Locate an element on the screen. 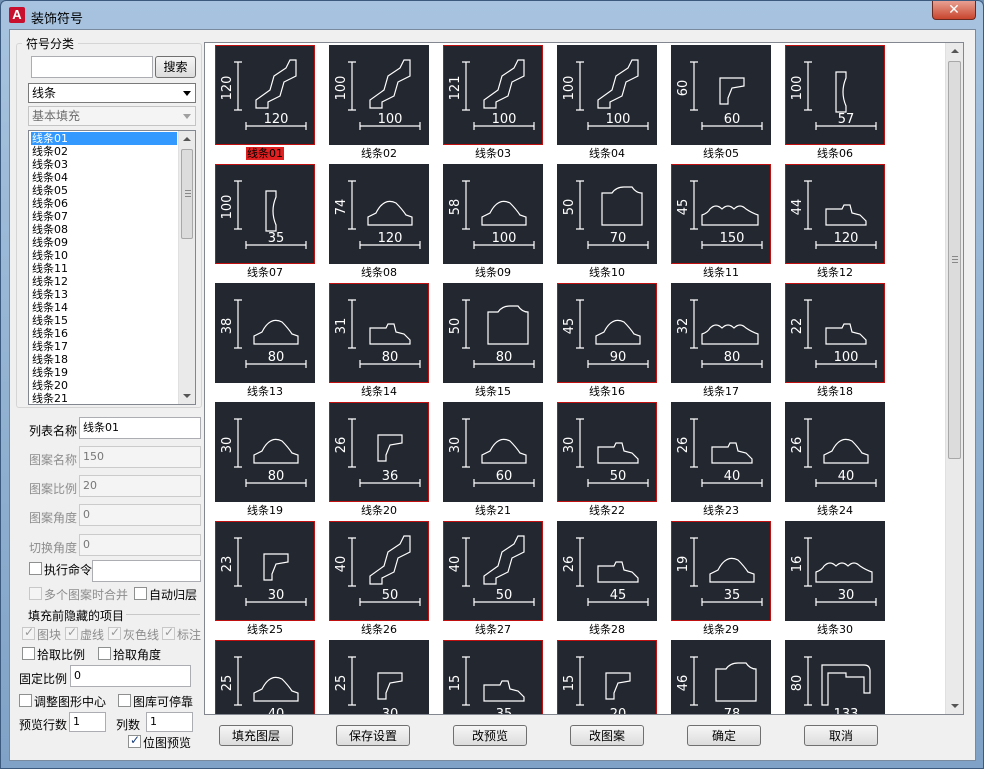  symbol-tile: 100 57 线条06 is located at coordinates (835, 103).